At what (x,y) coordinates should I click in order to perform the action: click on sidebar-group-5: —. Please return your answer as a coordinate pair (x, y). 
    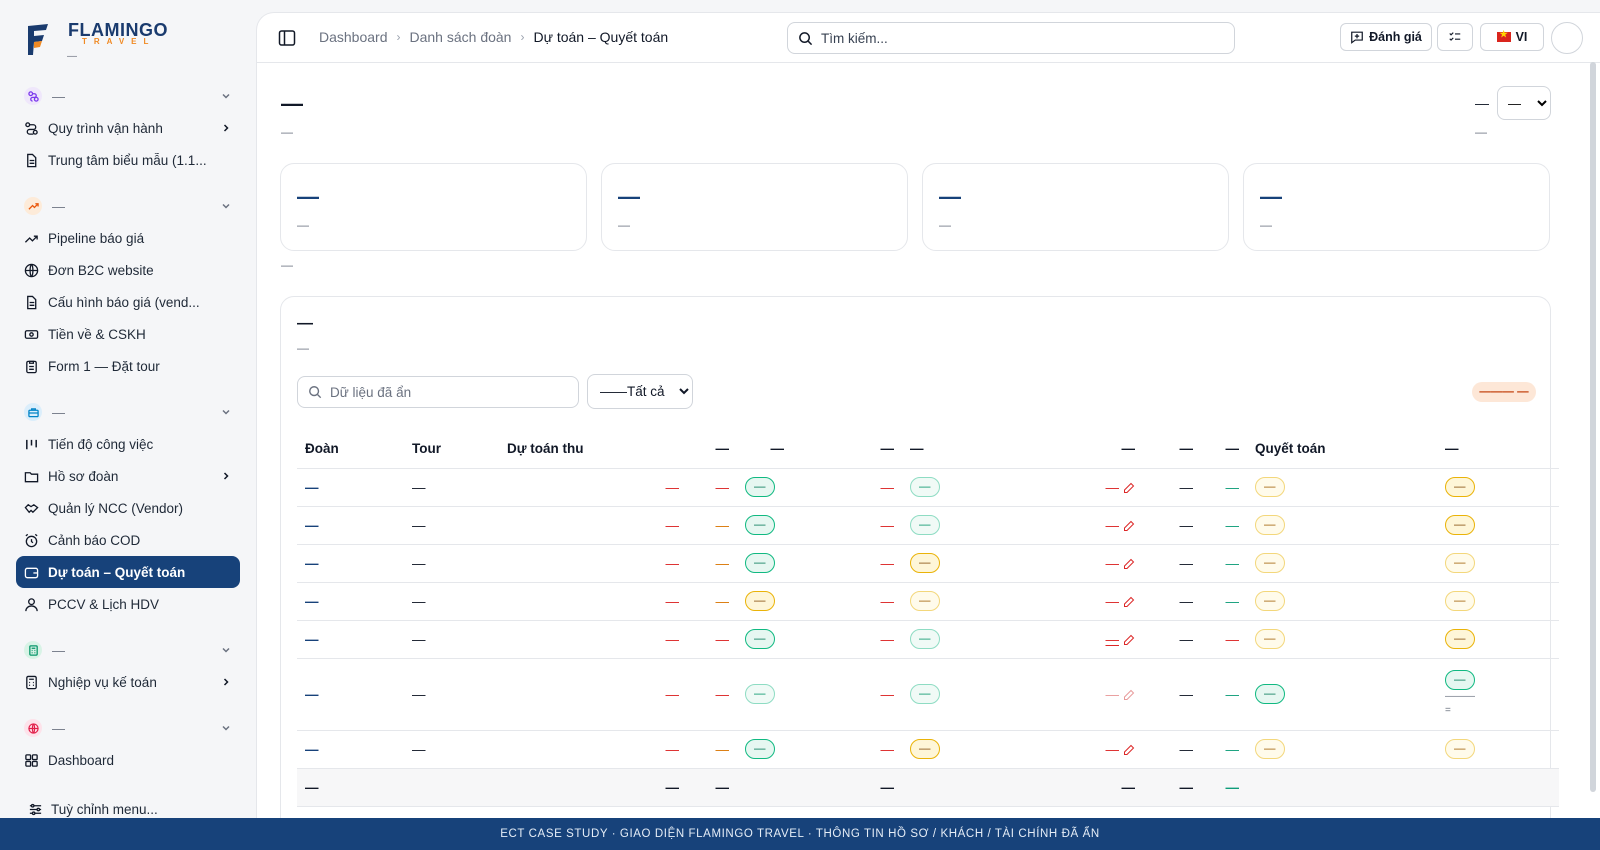
    Looking at the image, I should click on (128, 728).